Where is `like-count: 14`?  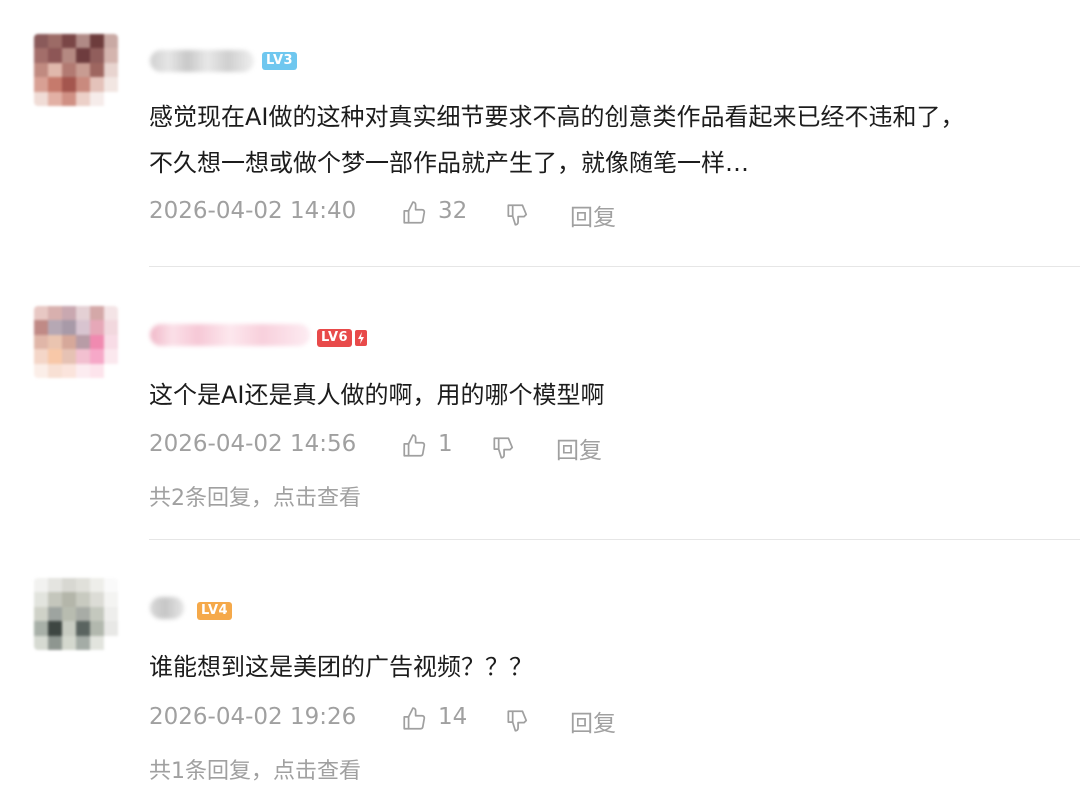
like-count: 14 is located at coordinates (453, 717).